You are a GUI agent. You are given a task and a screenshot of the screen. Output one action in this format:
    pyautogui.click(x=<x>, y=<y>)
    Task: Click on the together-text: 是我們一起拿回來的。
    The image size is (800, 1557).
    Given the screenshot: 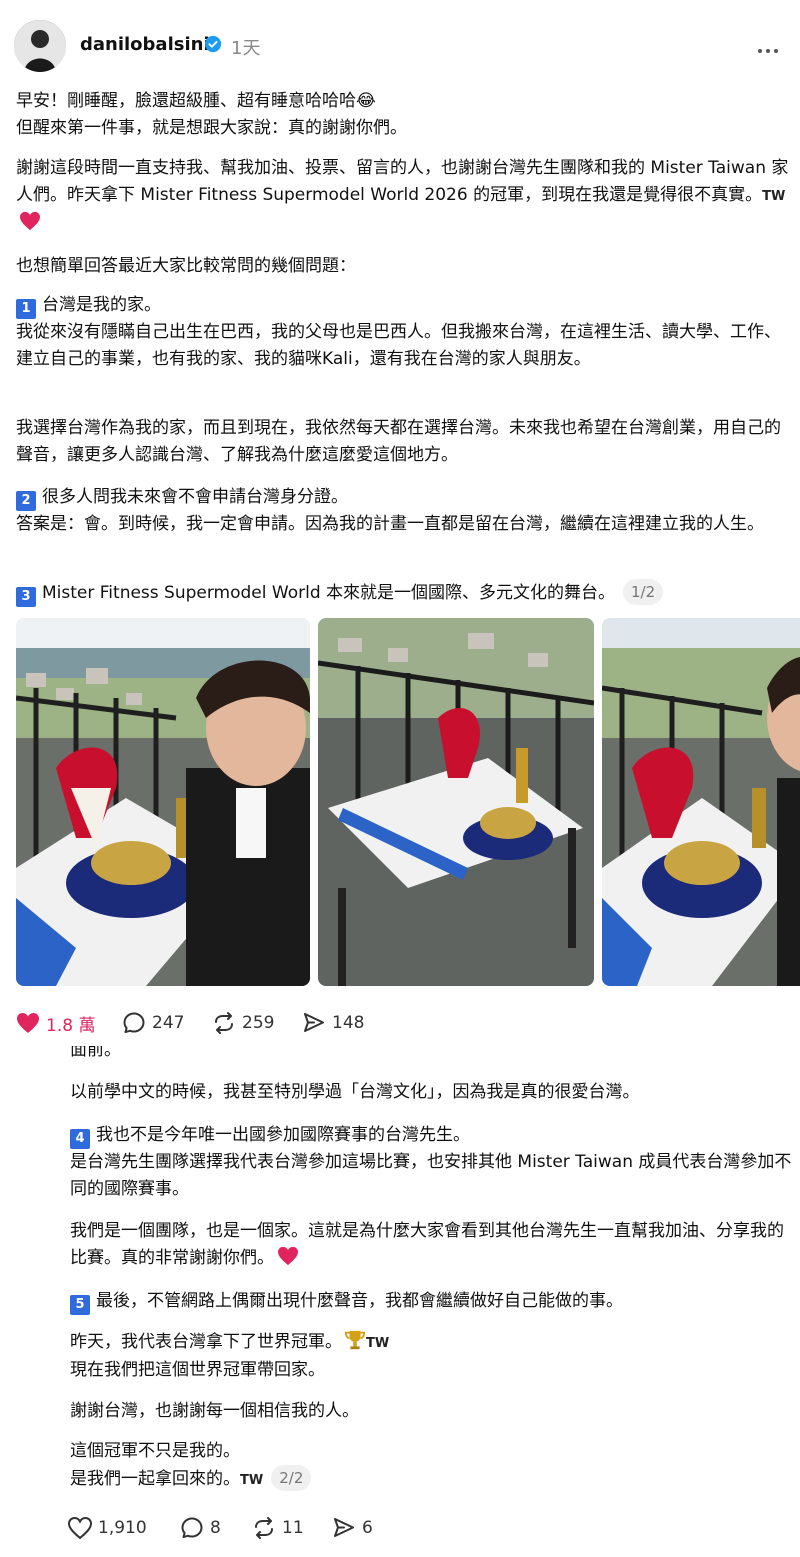 What is the action you would take?
    pyautogui.click(x=155, y=1479)
    